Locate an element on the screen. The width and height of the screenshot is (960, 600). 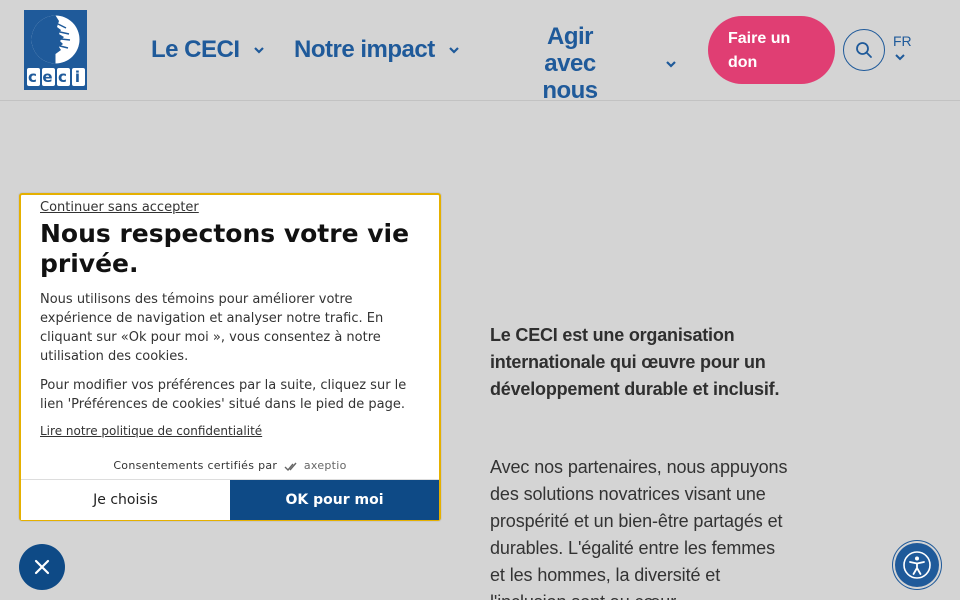
nav-item-label: Agir avec nous is located at coordinates (570, 63).